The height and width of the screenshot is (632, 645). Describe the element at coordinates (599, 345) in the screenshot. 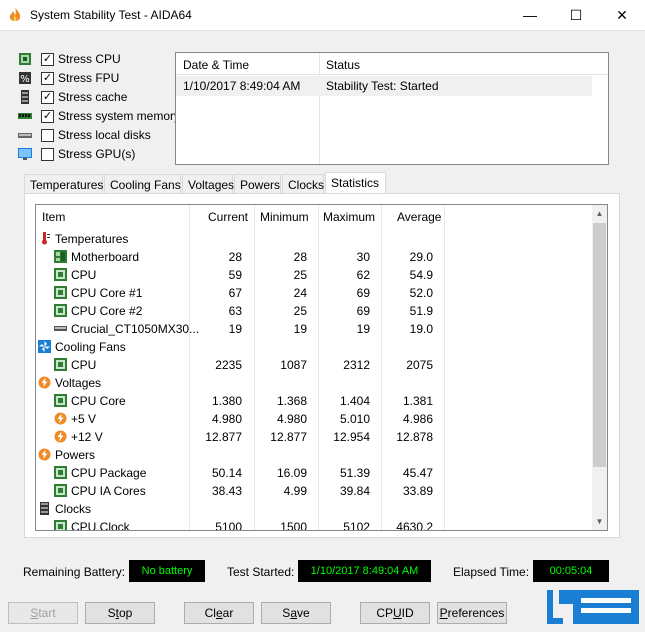

I see `scroll-thumb` at that location.